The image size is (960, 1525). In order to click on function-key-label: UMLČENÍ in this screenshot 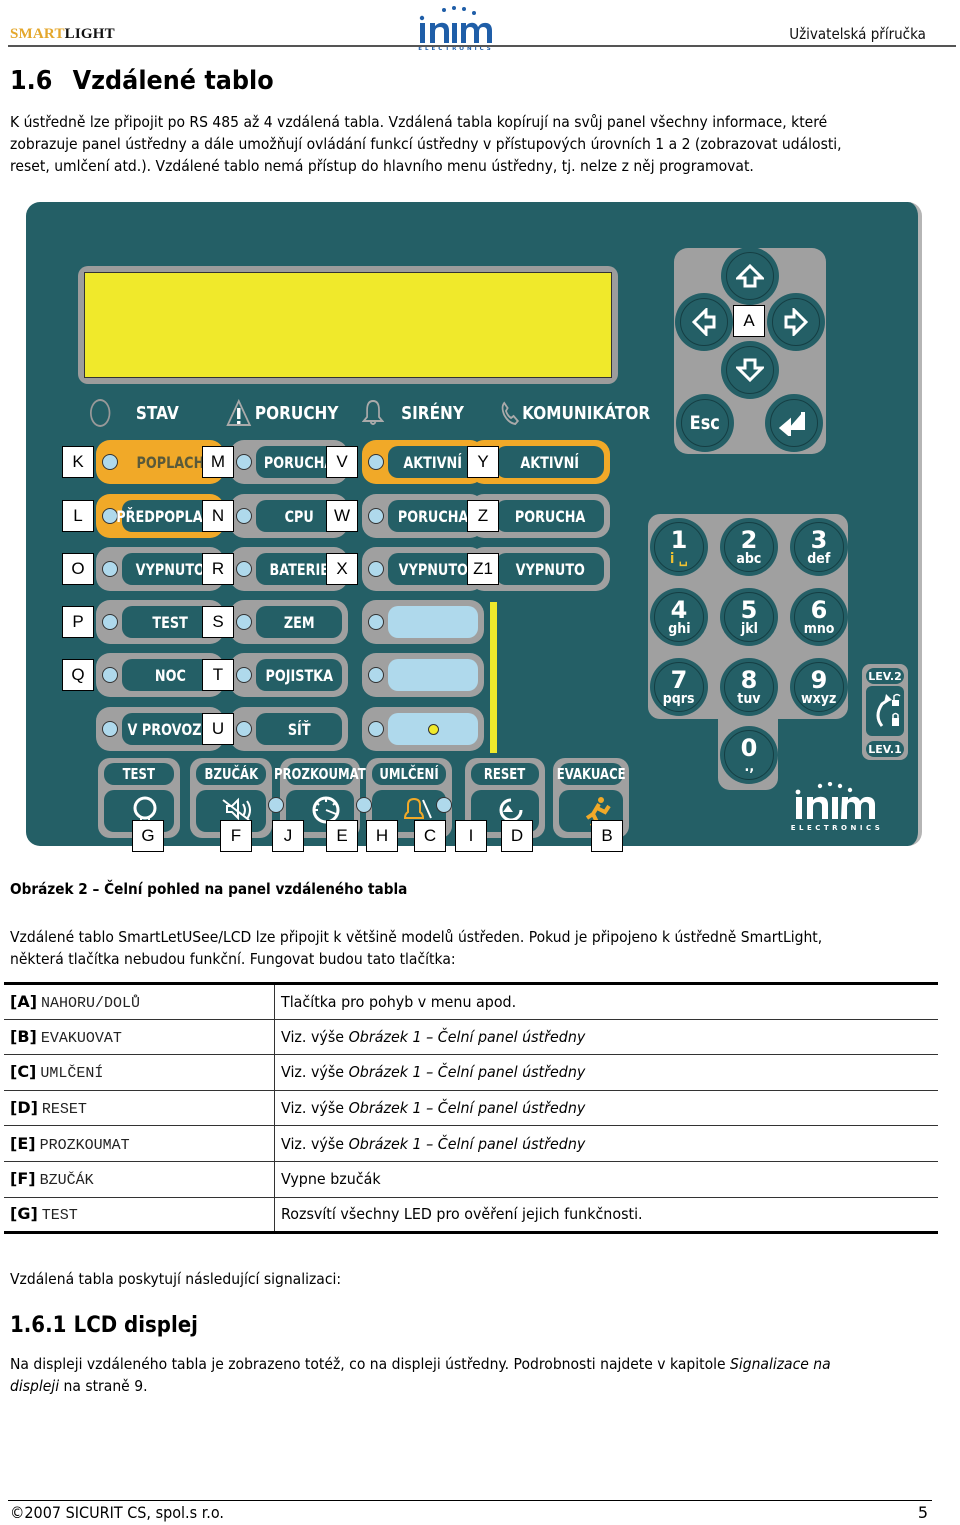, I will do `click(409, 774)`.